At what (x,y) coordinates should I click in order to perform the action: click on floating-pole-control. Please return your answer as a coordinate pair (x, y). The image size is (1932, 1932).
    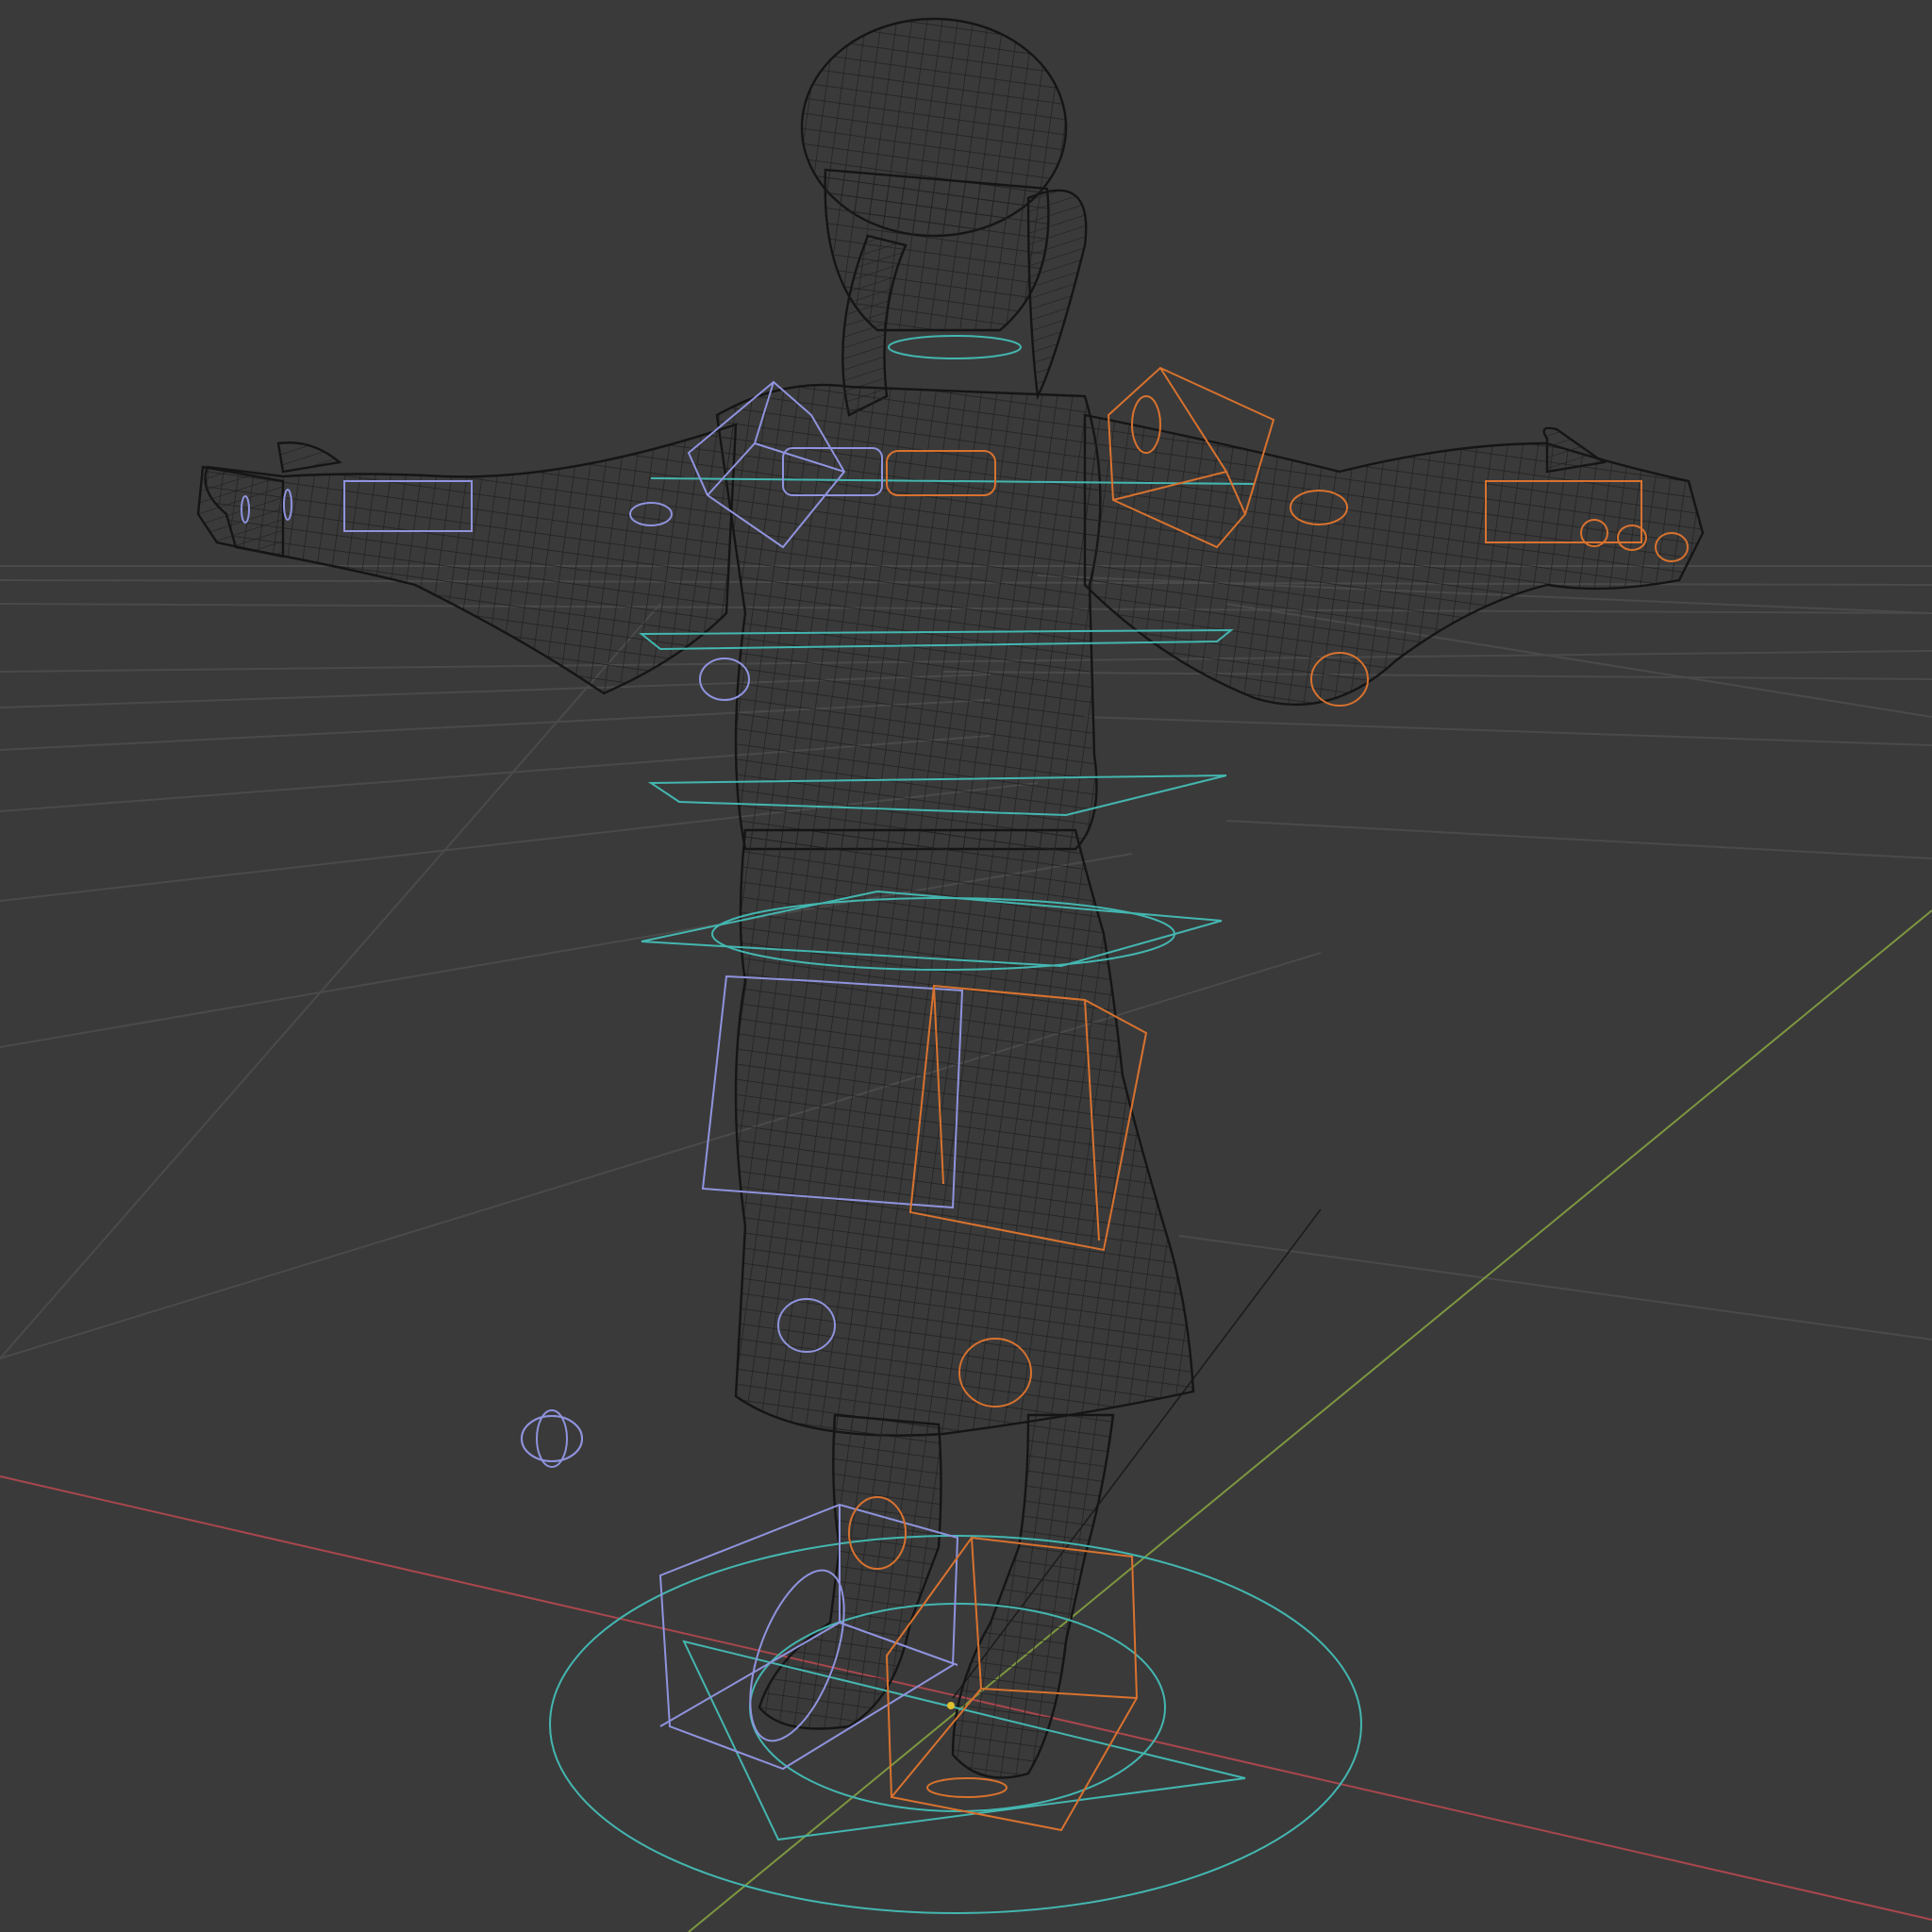
    Looking at the image, I should click on (552, 1439).